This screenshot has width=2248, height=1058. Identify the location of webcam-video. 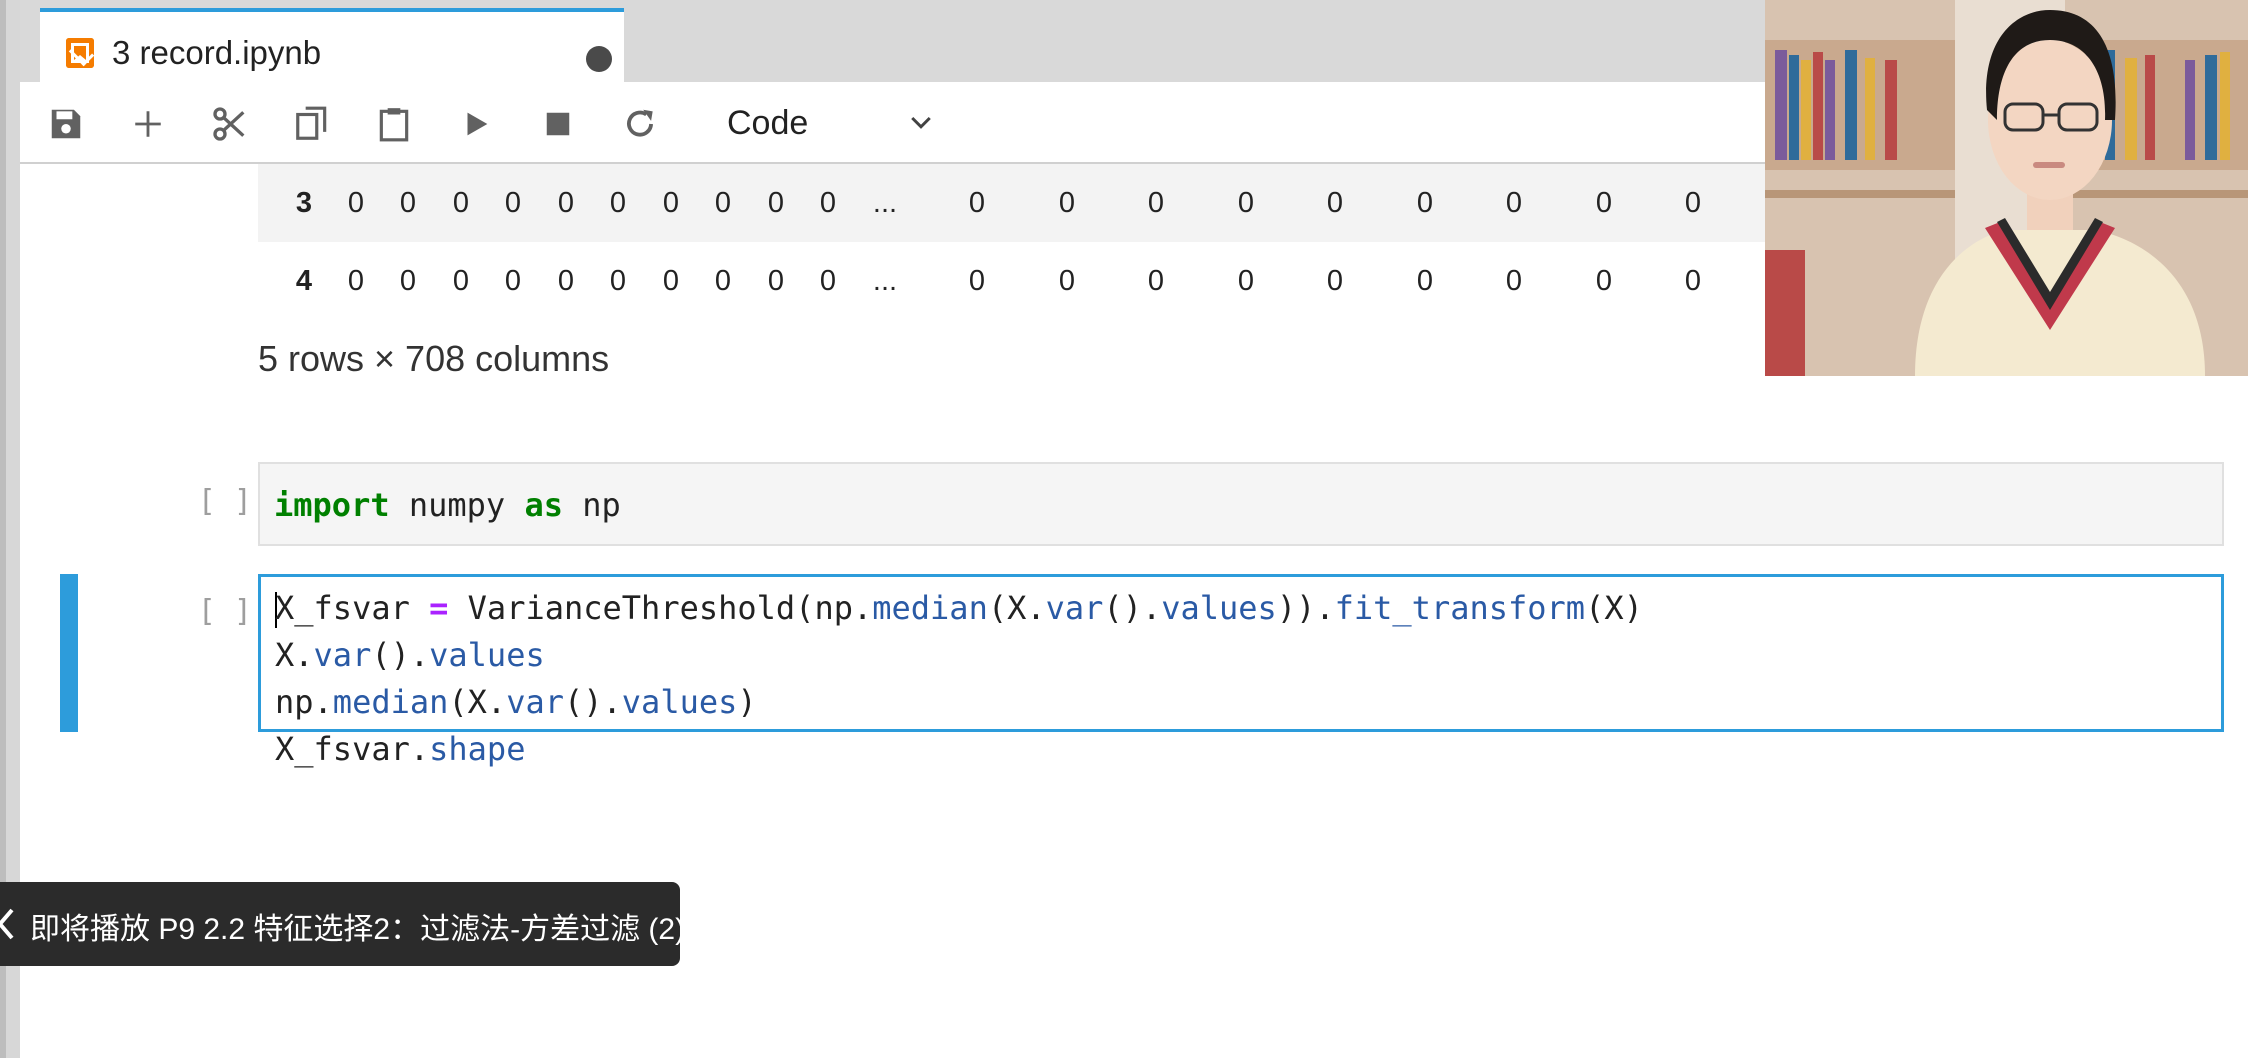
(2006, 188).